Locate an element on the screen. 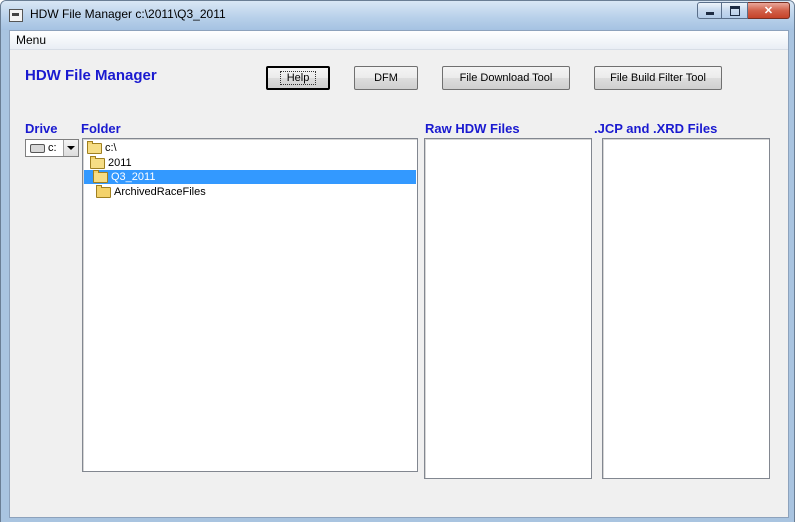 The width and height of the screenshot is (795, 529). drive-label: Drive is located at coordinates (41, 128).